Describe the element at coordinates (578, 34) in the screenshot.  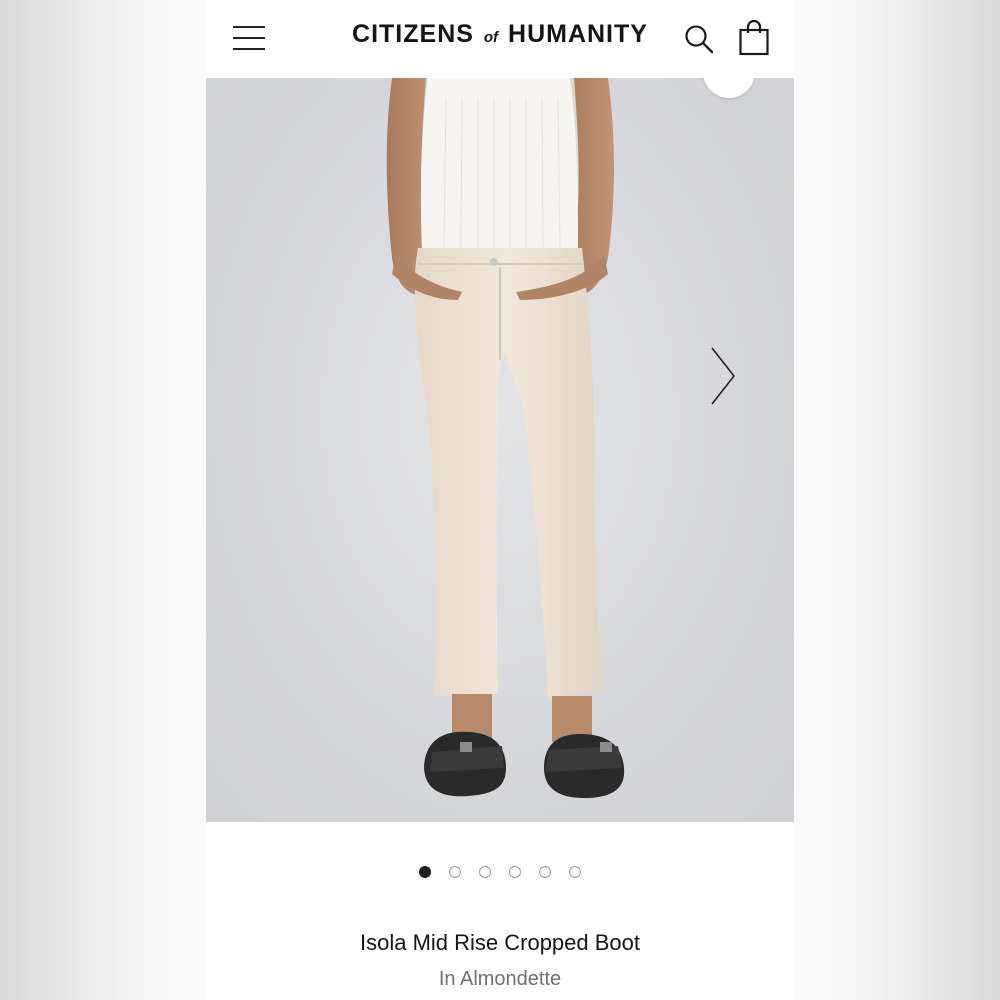
I see `logo-word-humanity: HUMANITY` at that location.